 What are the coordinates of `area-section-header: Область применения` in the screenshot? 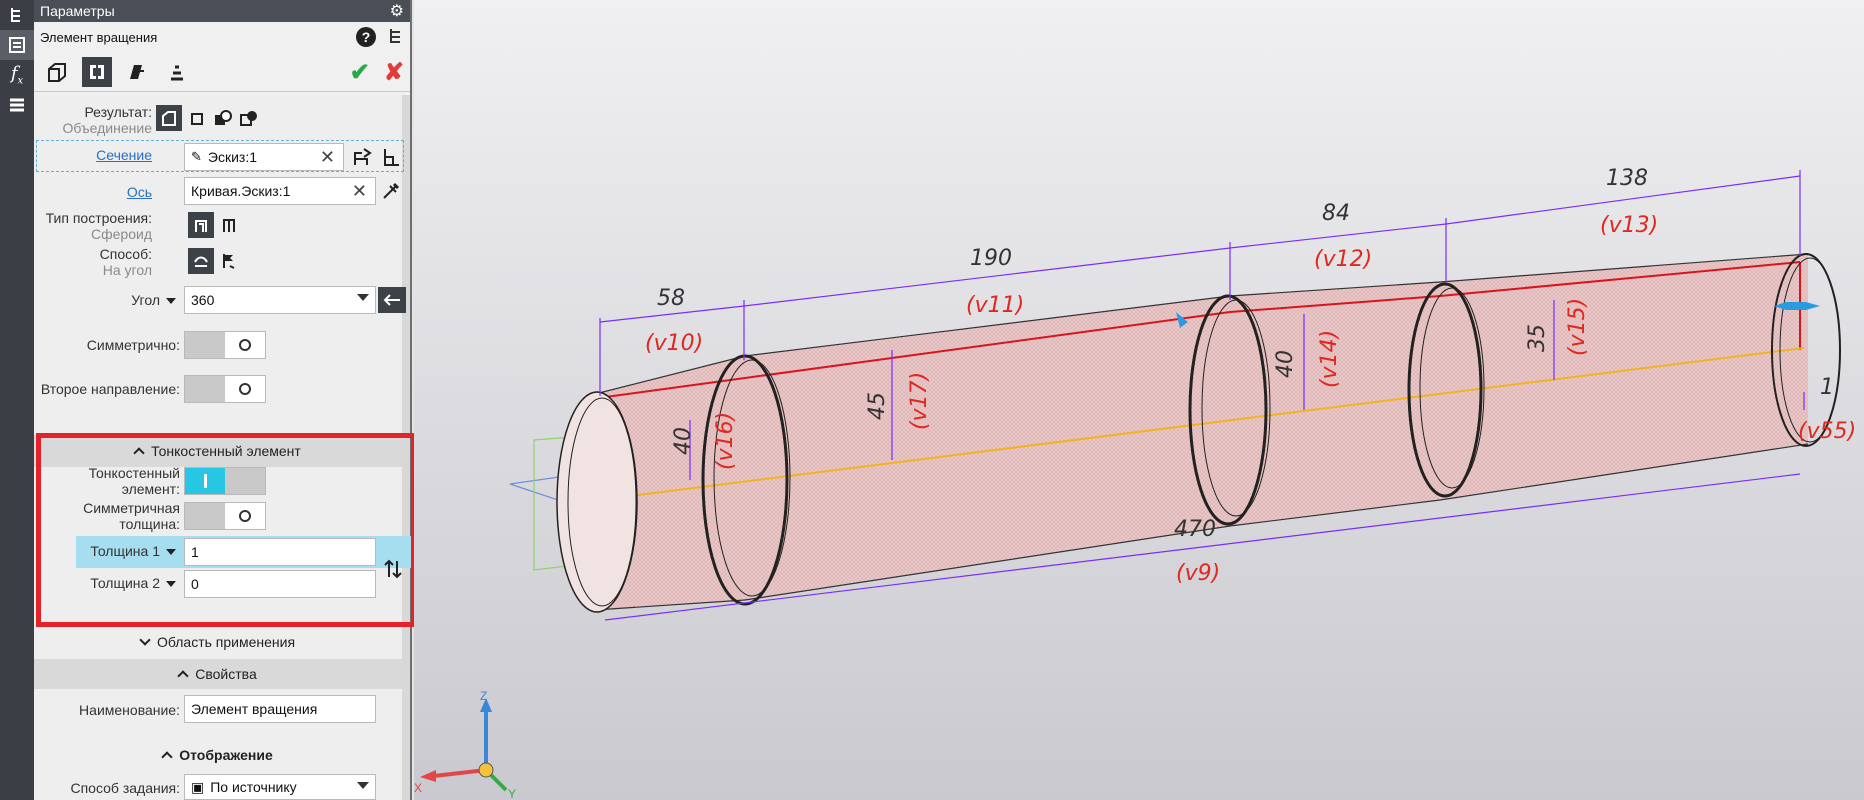 It's located at (218, 642).